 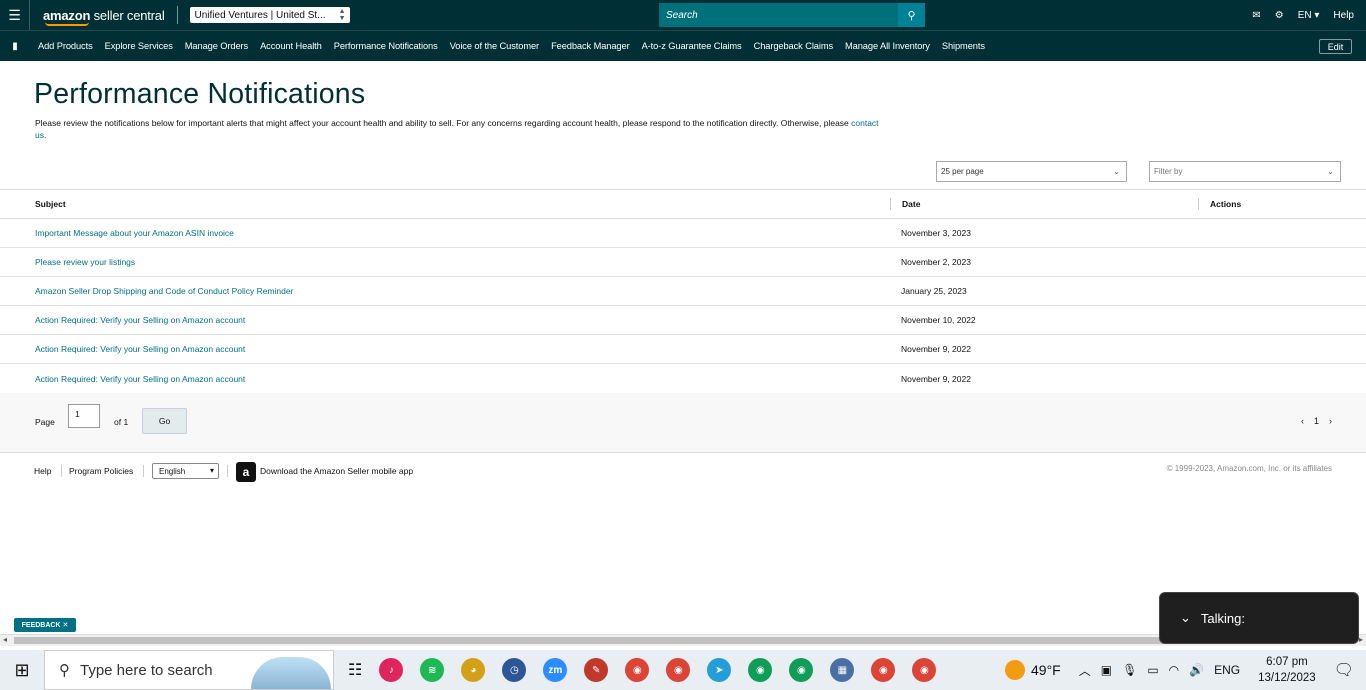 I want to click on nav-item-account-health: Account Health, so click(x=291, y=46).